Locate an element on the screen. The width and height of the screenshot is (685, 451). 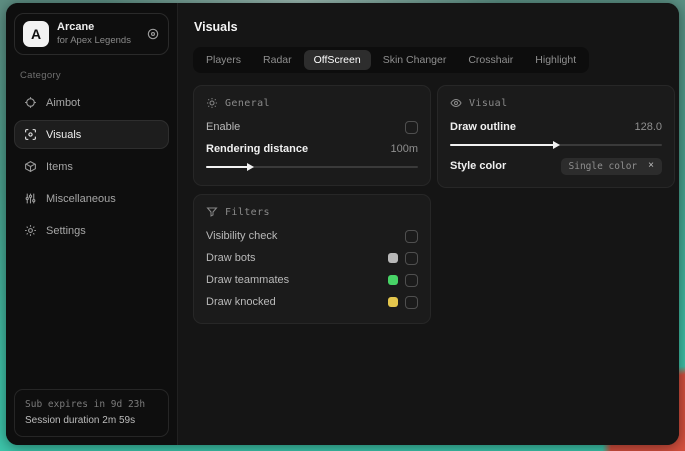
brand-card: A Arcane for Apex Legends is located at coordinates (91, 34).